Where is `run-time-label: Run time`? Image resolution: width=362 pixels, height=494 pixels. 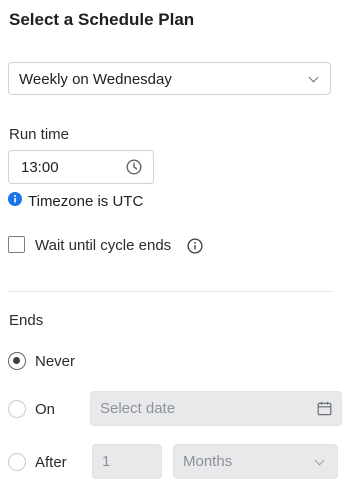
run-time-label: Run time is located at coordinates (39, 134).